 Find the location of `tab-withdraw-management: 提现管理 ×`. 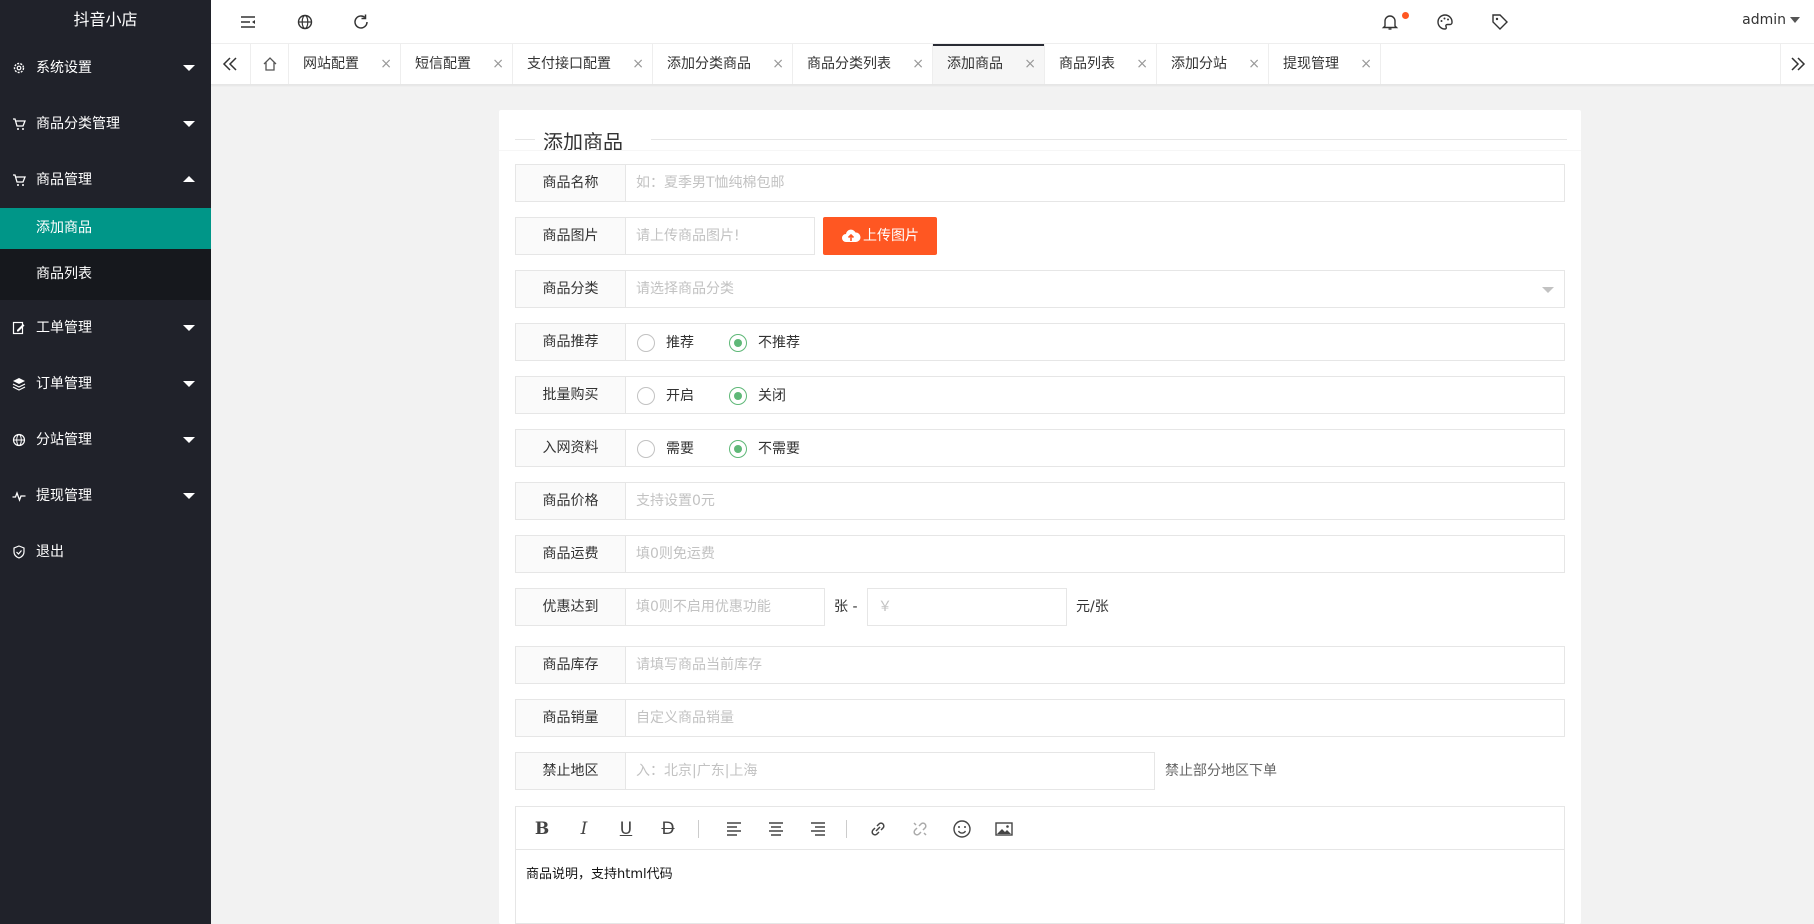

tab-withdraw-management: 提现管理 × is located at coordinates (1325, 64).